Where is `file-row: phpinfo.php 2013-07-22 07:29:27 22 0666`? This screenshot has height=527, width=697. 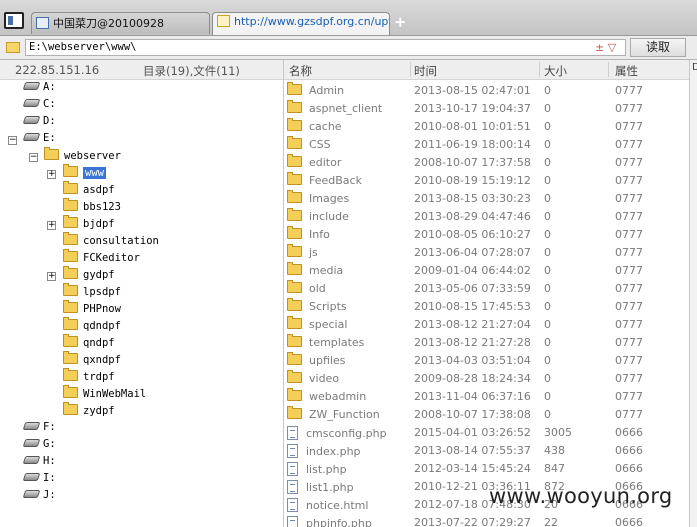
file-row: phpinfo.php 2013-07-22 07:29:27 22 0666 is located at coordinates (486, 520).